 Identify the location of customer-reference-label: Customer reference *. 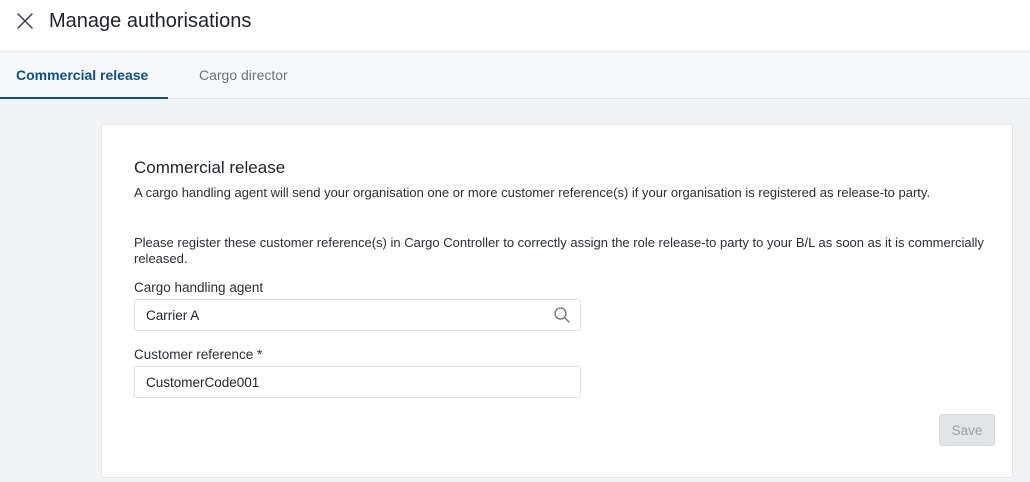
(198, 354).